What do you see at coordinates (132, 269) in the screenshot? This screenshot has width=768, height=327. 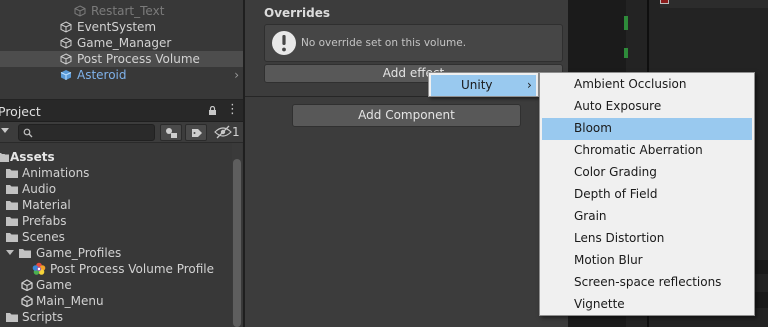 I see `tree-item-label: Post Process Volume Profile` at bounding box center [132, 269].